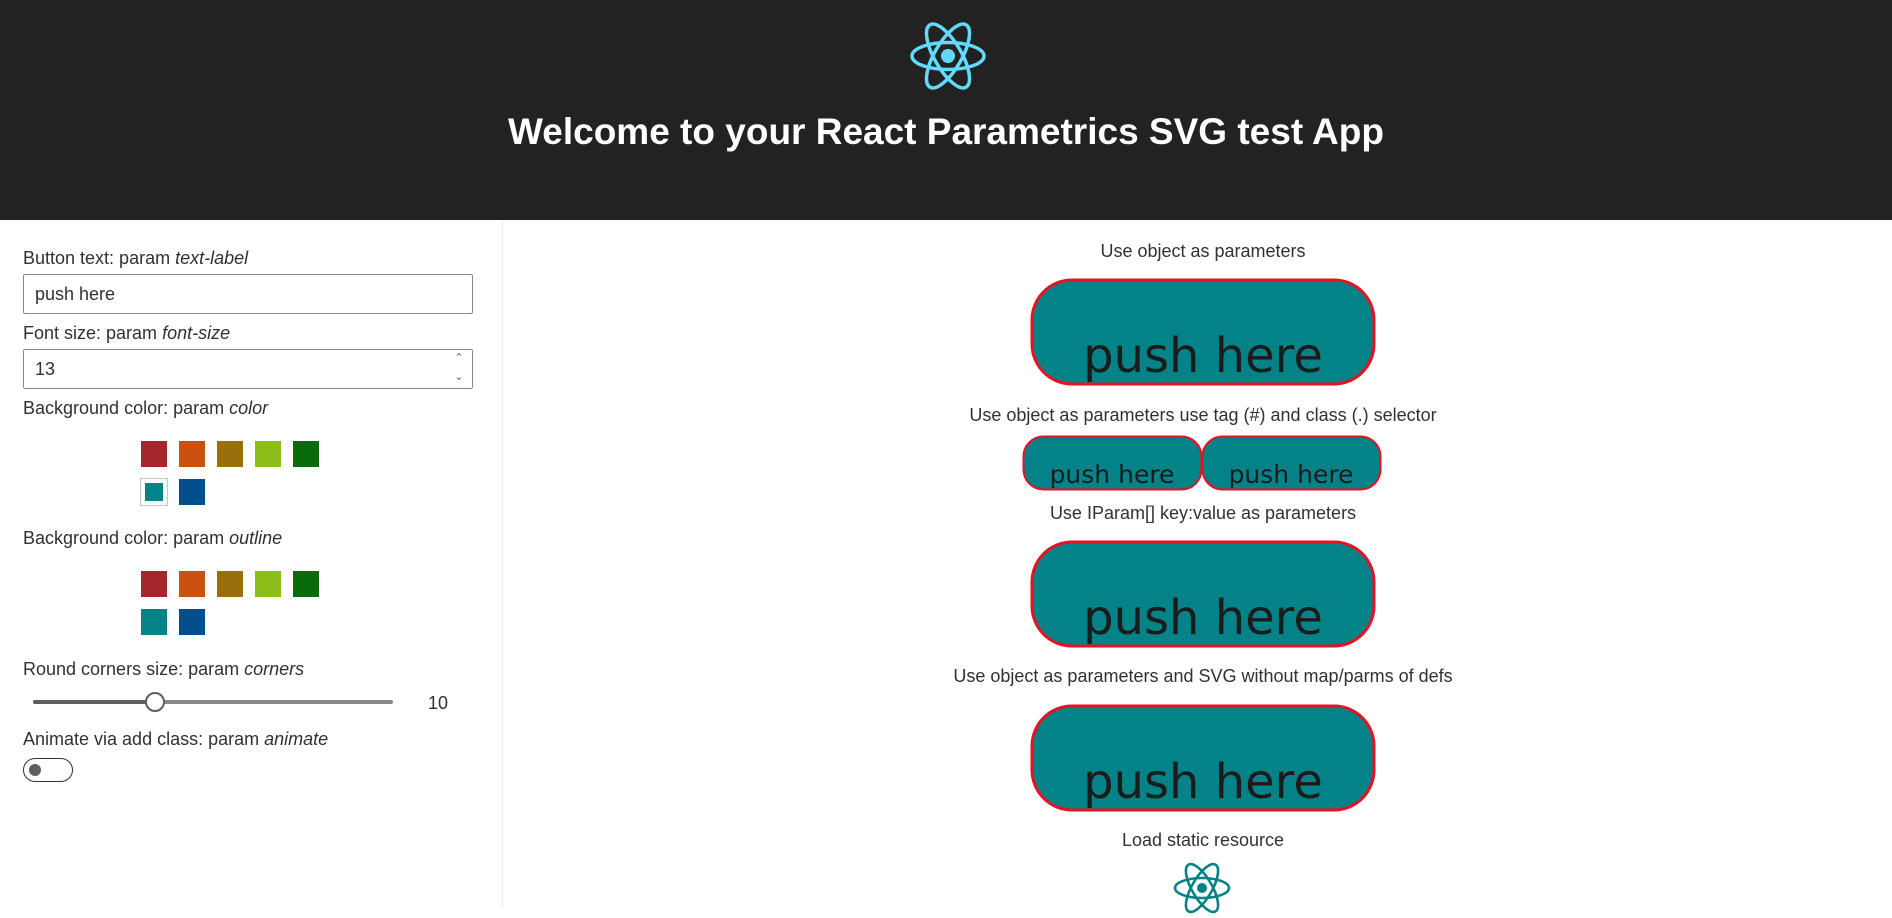 Image resolution: width=1892 pixels, height=918 pixels. Describe the element at coordinates (213, 702) in the screenshot. I see `corners-slider` at that location.